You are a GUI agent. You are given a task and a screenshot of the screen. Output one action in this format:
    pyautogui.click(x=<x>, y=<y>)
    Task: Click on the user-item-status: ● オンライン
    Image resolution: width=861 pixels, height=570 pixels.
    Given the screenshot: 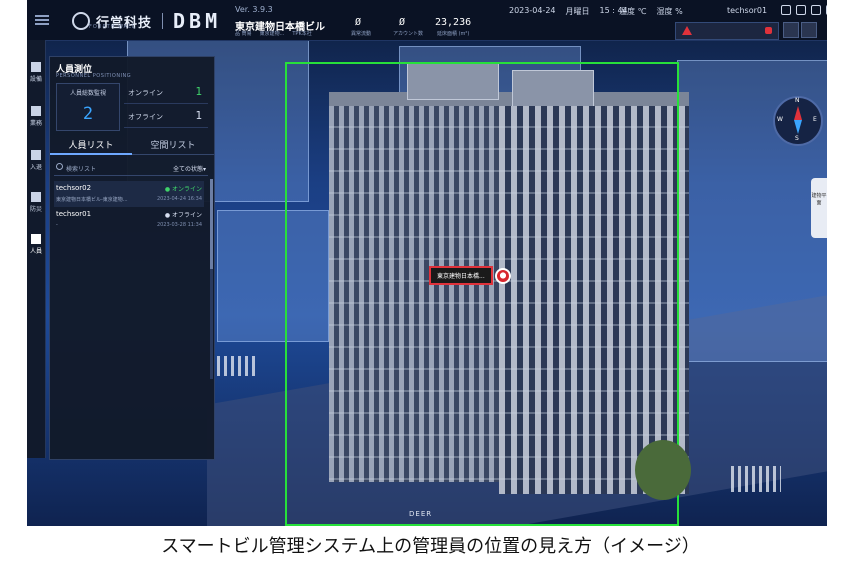 What is the action you would take?
    pyautogui.click(x=183, y=189)
    